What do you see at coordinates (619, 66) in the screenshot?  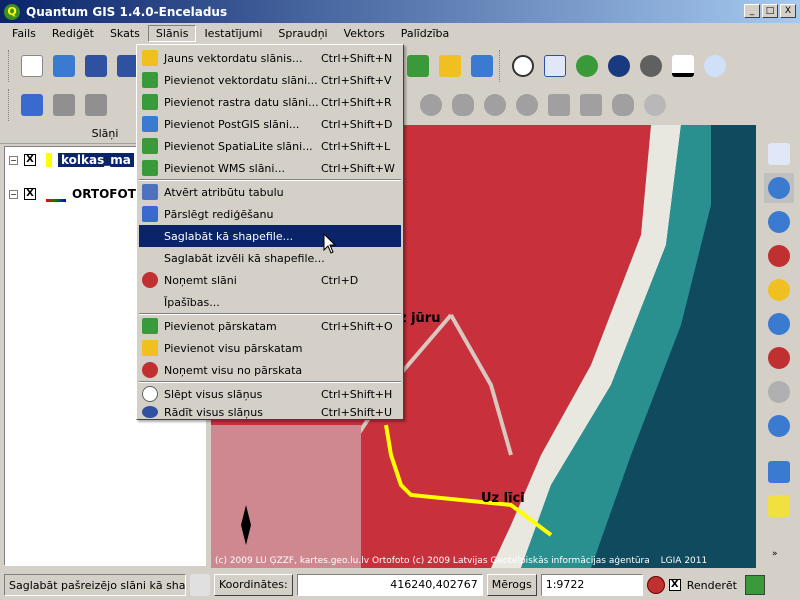 I see `north-arrow-button` at bounding box center [619, 66].